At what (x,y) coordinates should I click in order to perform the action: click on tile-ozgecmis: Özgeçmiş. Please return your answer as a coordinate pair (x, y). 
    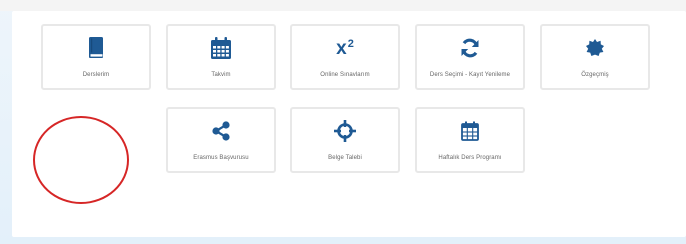
    Looking at the image, I should click on (595, 57).